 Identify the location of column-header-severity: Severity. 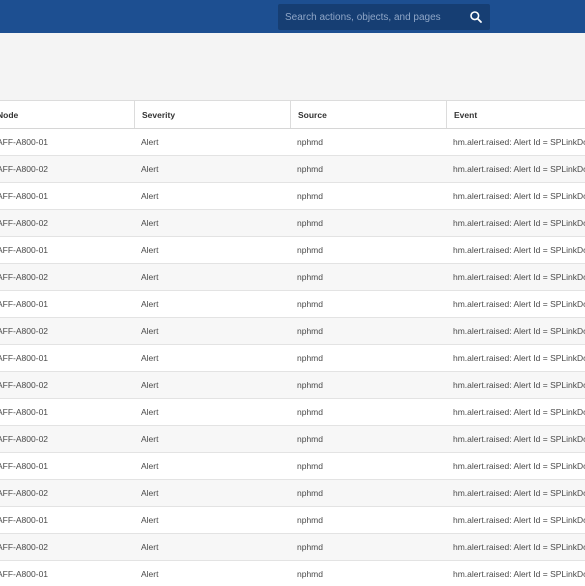
(212, 114).